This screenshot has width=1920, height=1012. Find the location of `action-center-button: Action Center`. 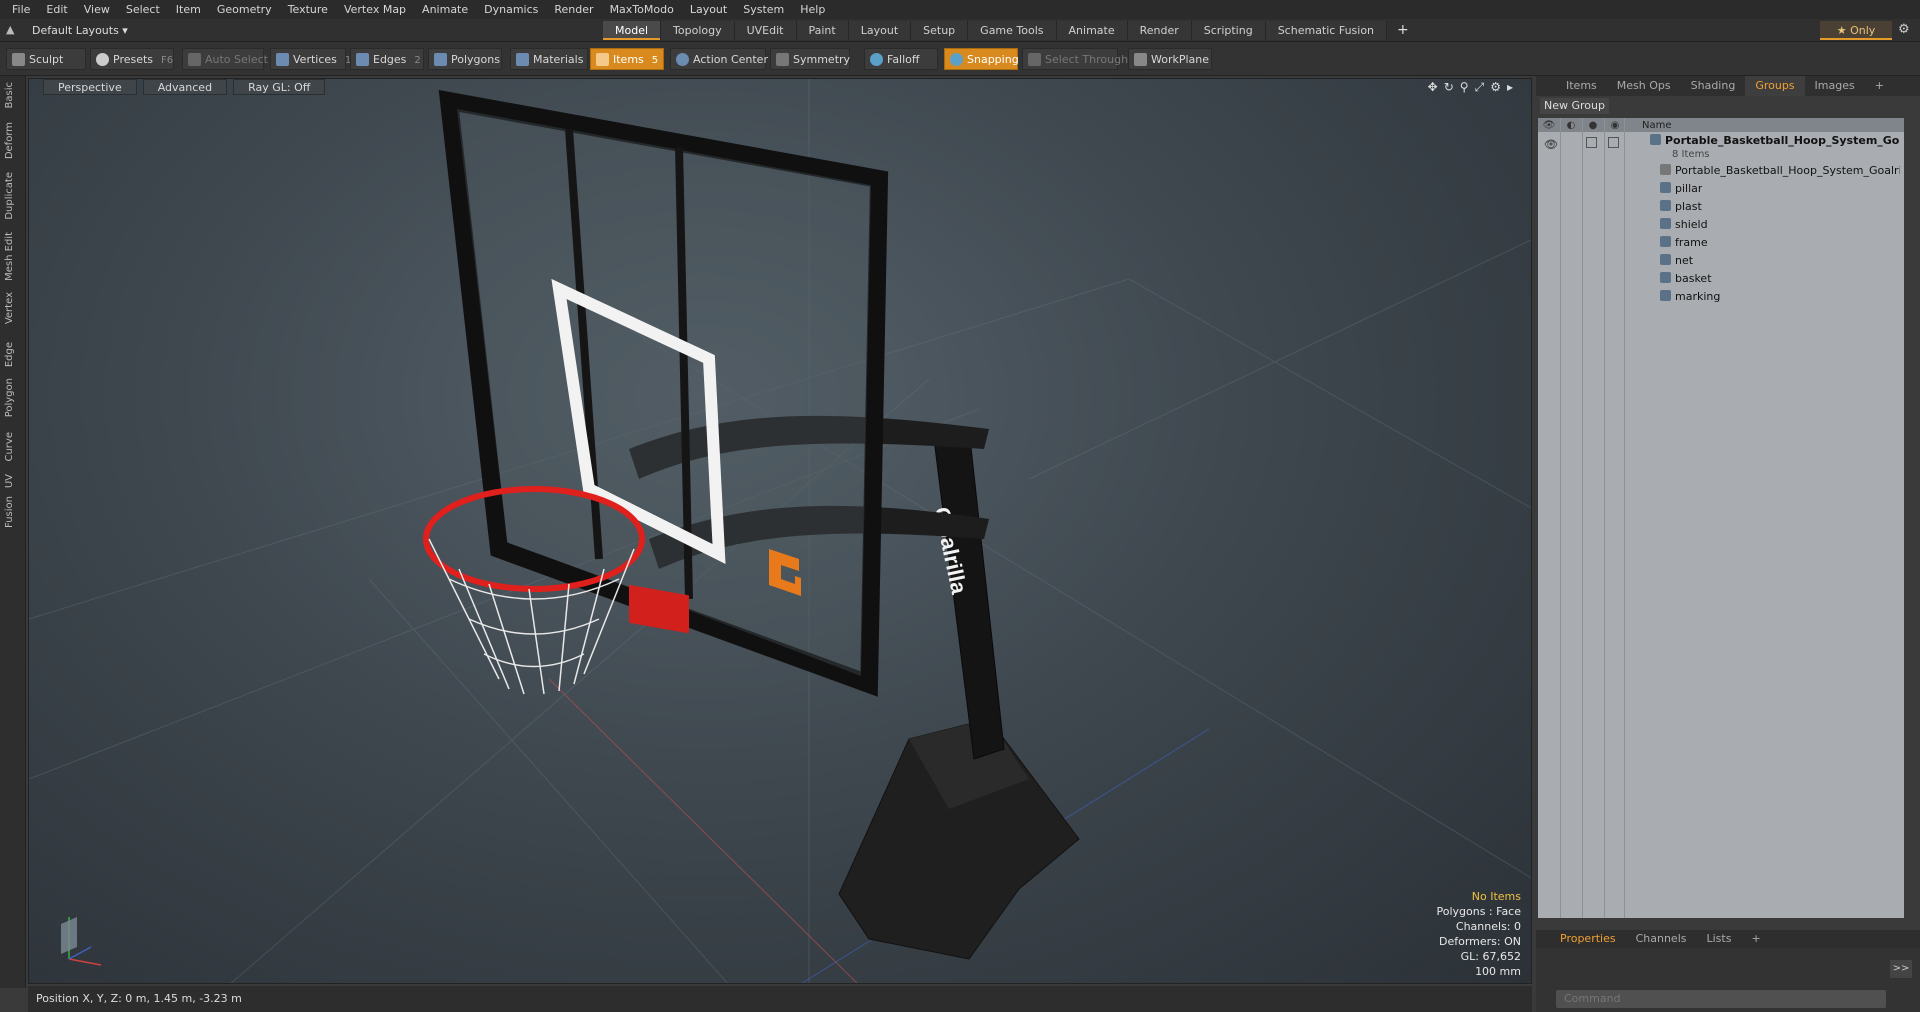

action-center-button: Action Center is located at coordinates (719, 59).